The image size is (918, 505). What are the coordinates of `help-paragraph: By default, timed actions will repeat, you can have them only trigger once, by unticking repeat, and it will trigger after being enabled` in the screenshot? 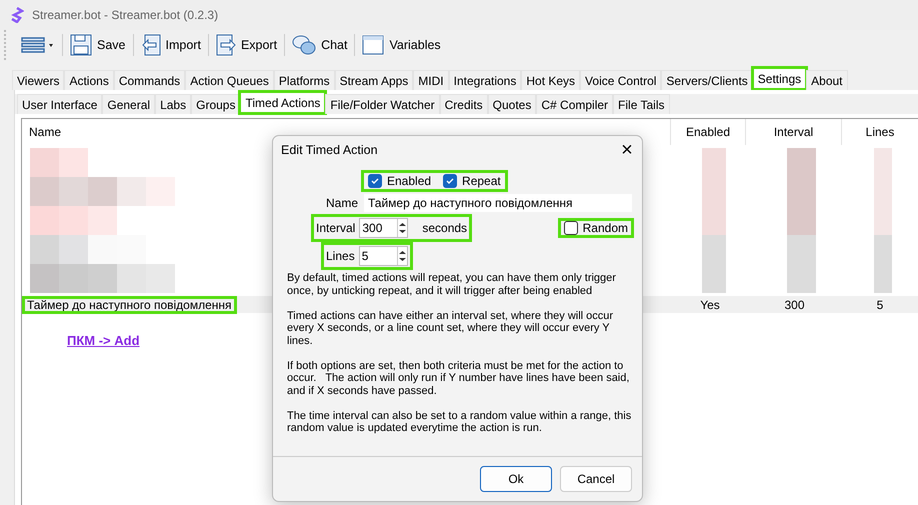 It's located at (452, 284).